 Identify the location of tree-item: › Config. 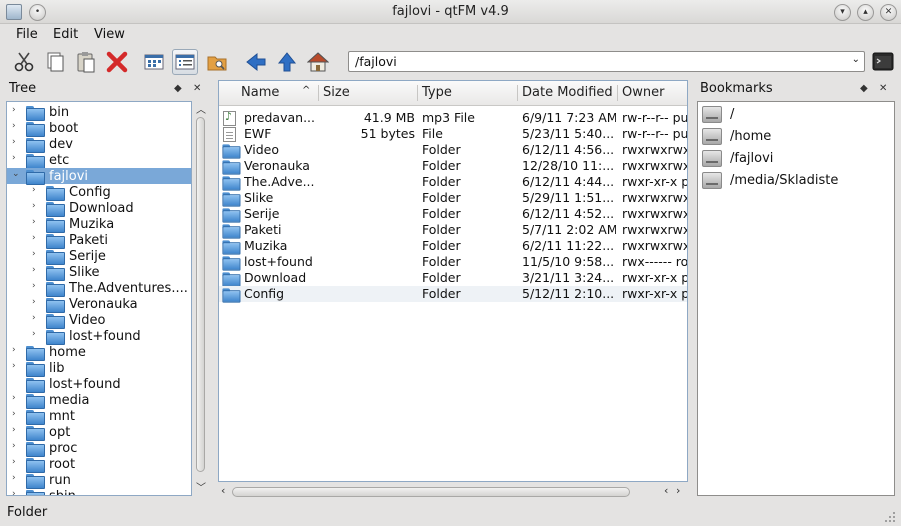
(109, 192).